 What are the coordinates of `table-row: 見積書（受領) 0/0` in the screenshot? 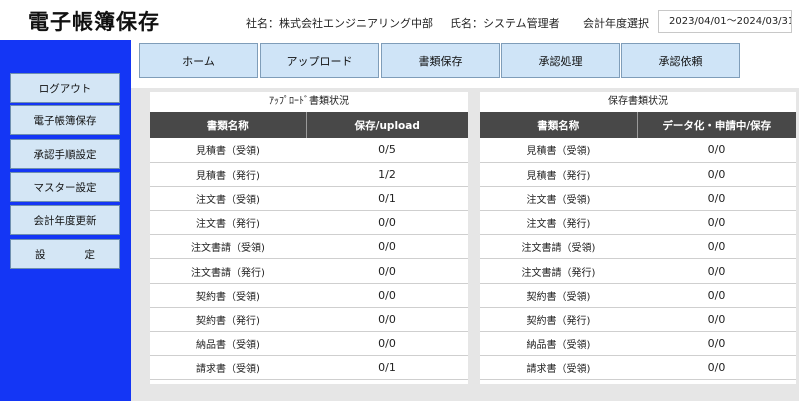 It's located at (638, 150).